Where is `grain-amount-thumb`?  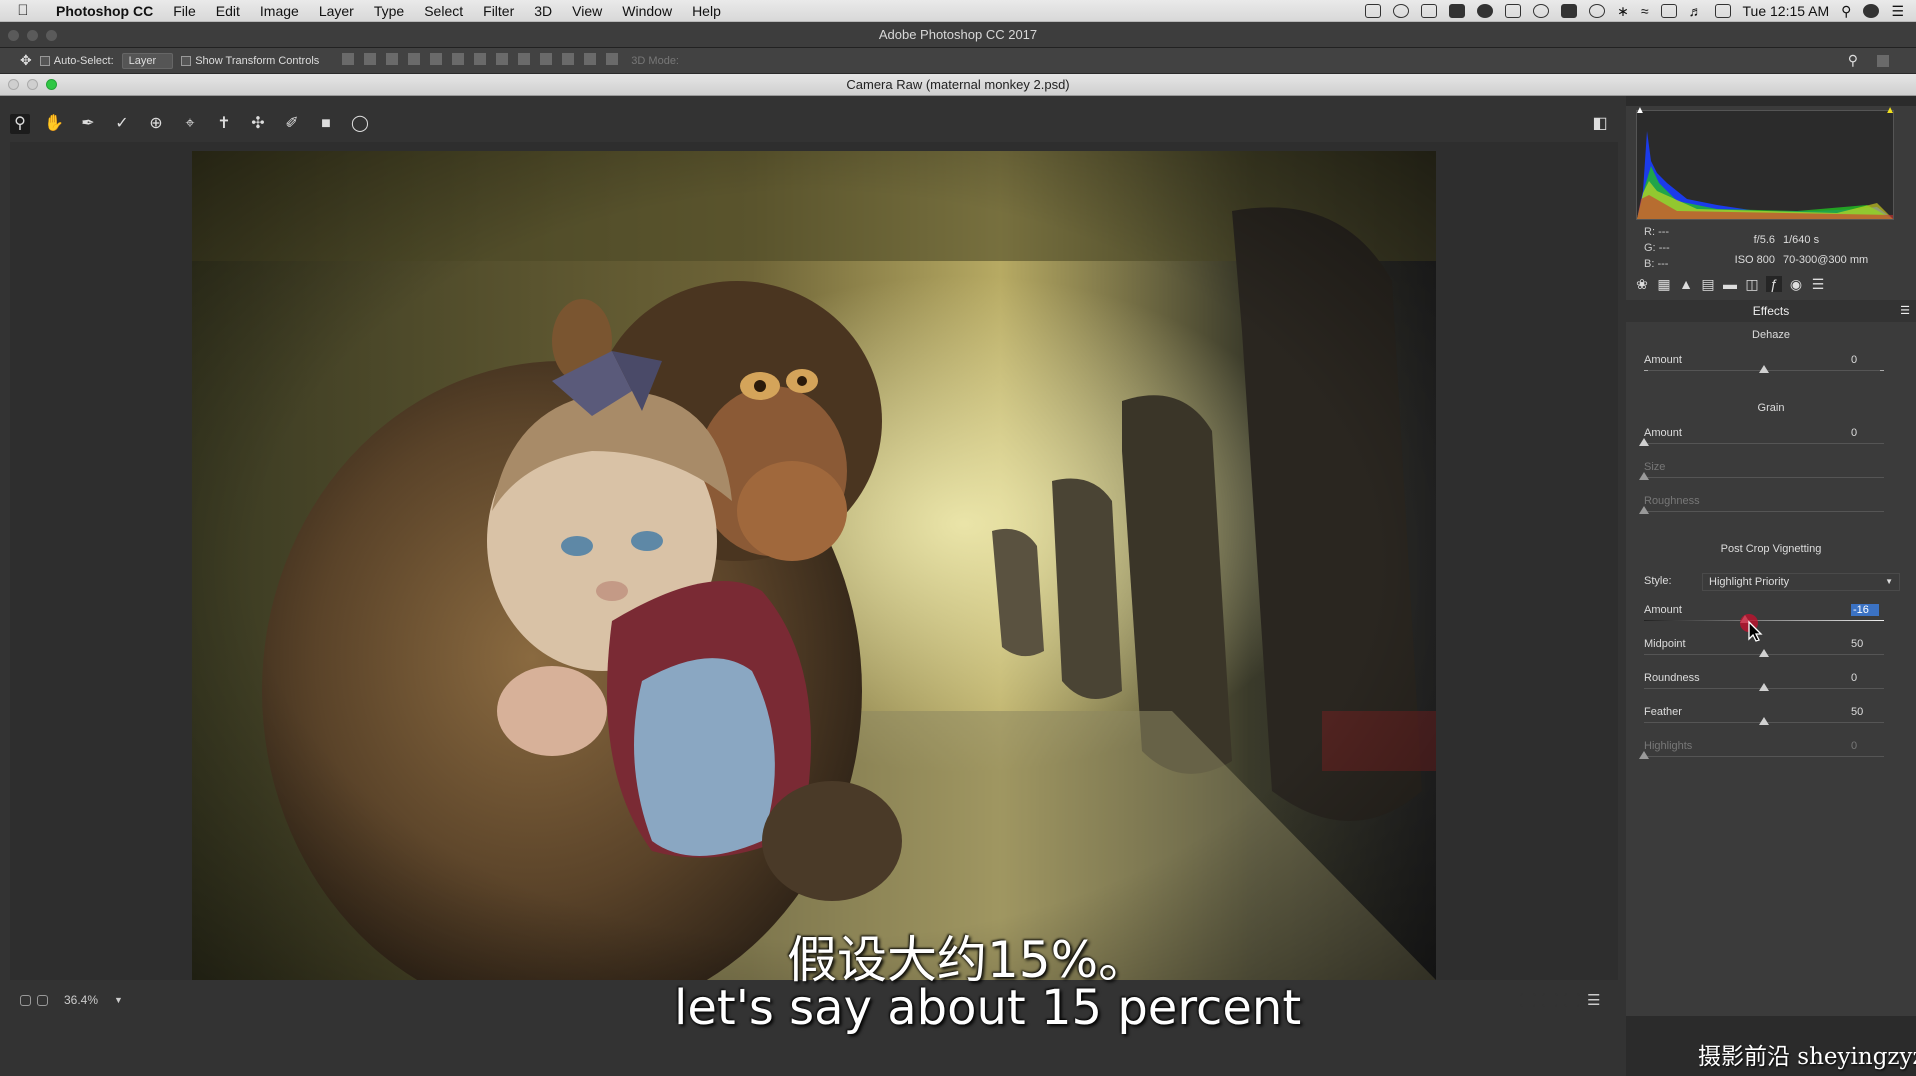 grain-amount-thumb is located at coordinates (1644, 442).